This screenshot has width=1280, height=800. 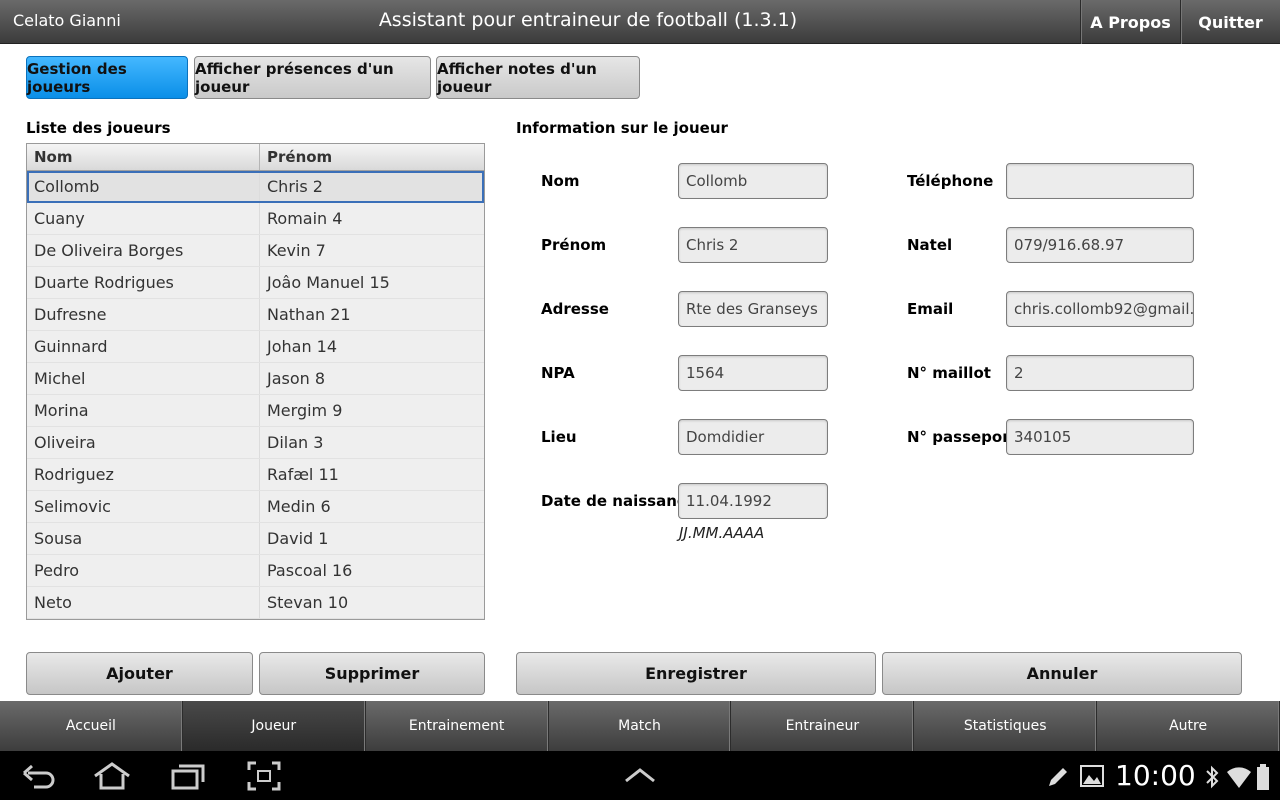 What do you see at coordinates (298, 538) in the screenshot?
I see `cell-prenom: David 1` at bounding box center [298, 538].